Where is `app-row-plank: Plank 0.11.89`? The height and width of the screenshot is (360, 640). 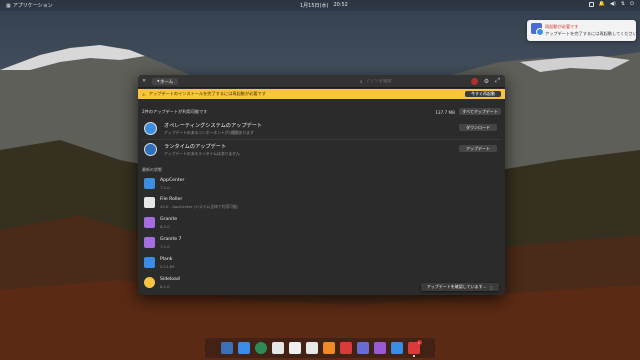
app-row-plank: Plank 0.11.89 is located at coordinates (242, 264).